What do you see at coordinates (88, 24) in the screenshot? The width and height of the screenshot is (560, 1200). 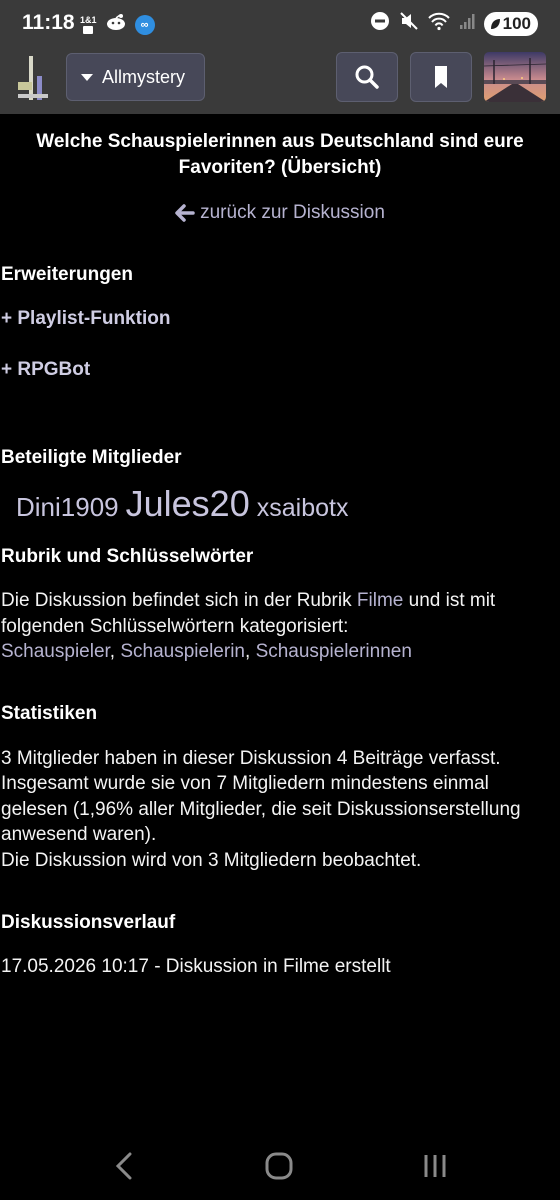 I see `carrier-icon: 1&1` at bounding box center [88, 24].